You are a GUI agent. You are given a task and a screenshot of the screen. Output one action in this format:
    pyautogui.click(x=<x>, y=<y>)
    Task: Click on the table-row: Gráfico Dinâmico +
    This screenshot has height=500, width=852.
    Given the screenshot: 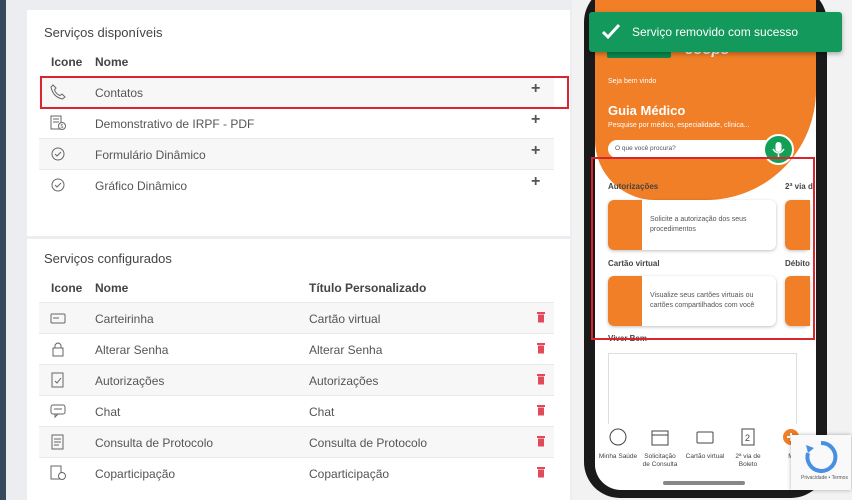 What is the action you would take?
    pyautogui.click(x=296, y=184)
    